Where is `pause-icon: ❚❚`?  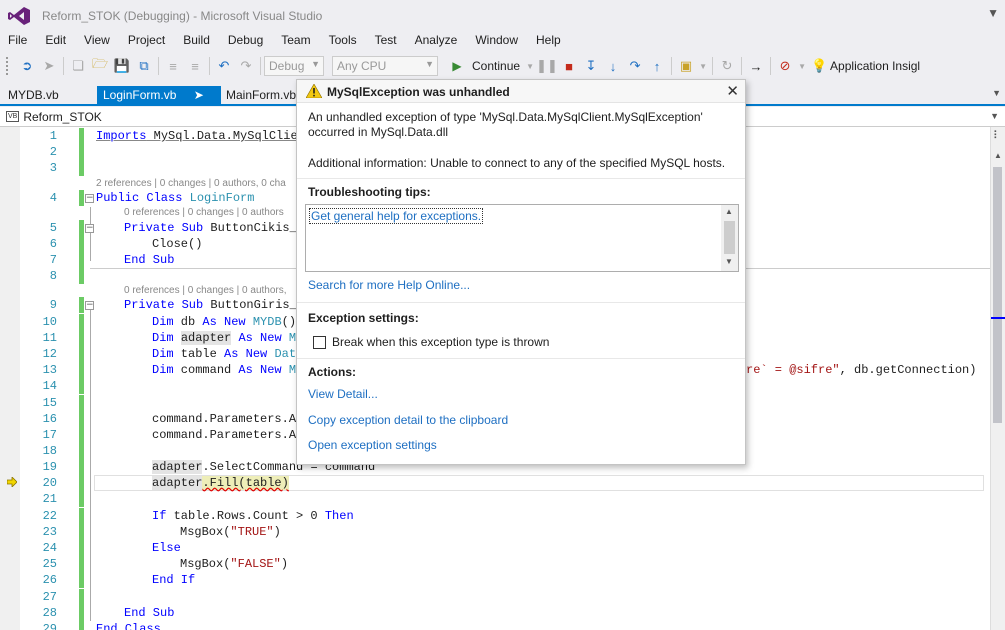
pause-icon: ❚❚ is located at coordinates (547, 66).